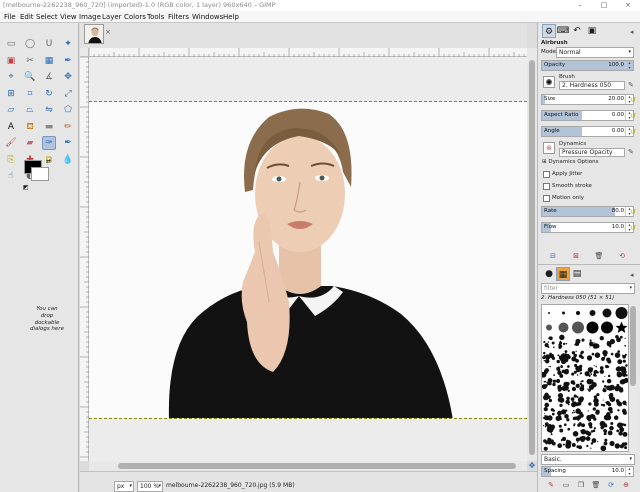  Describe the element at coordinates (549, 274) in the screenshot. I see `brushes-tab-icon: ●` at that location.